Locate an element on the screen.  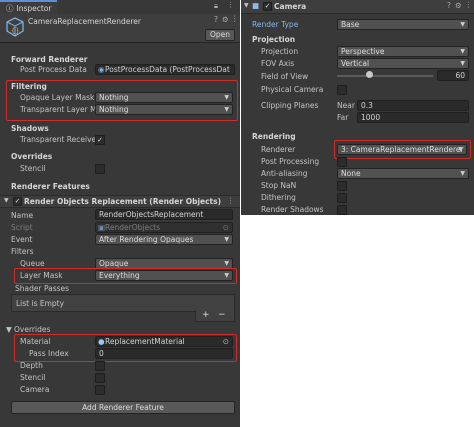
transparent-mask-dropdown: Nothing ▼ is located at coordinates (164, 109).